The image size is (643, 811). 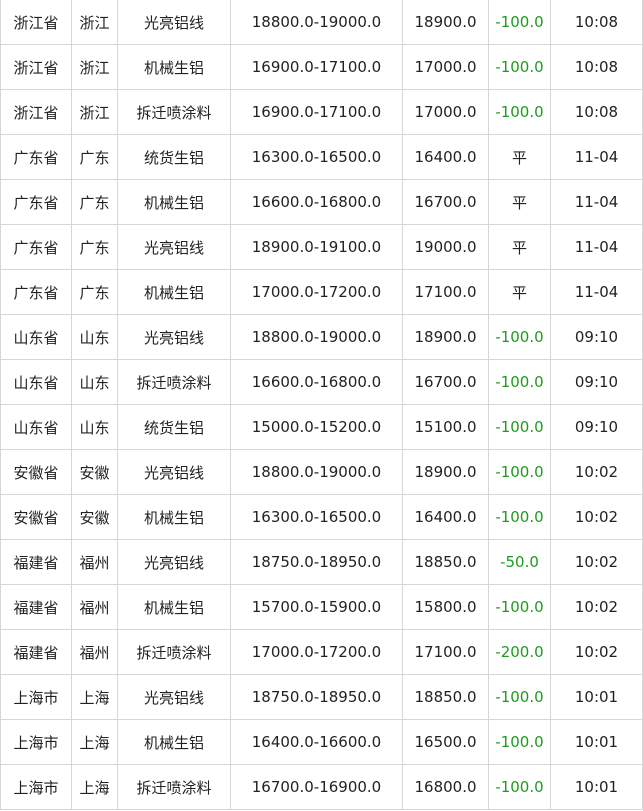 What do you see at coordinates (445, 292) in the screenshot?
I see `average-price-cell: 17100.0` at bounding box center [445, 292].